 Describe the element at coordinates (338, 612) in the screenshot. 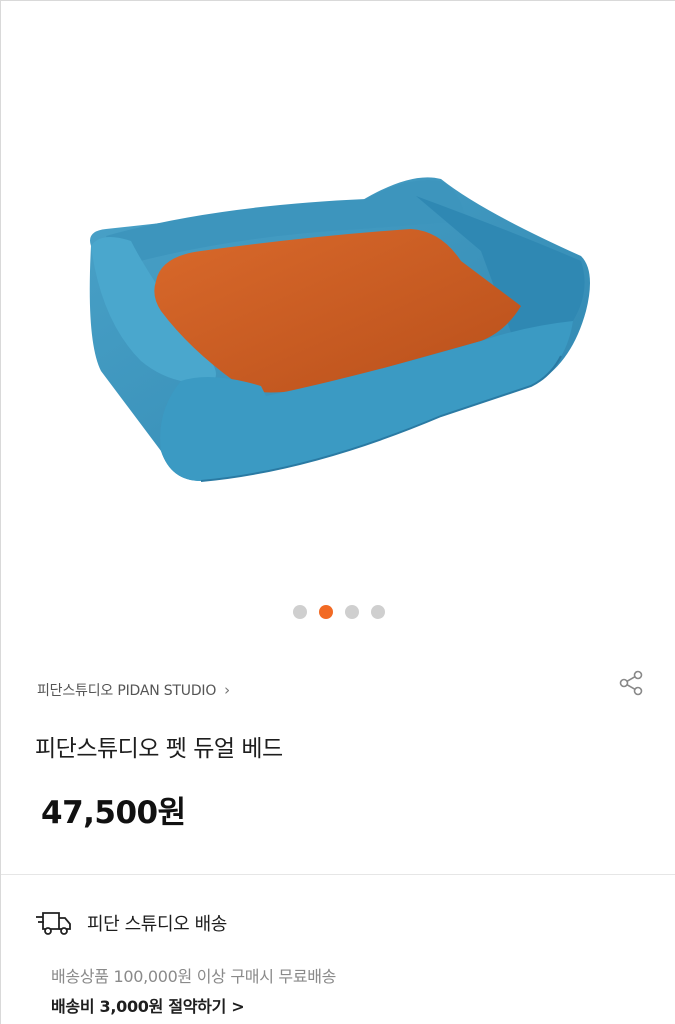

I see `gallery-pagination` at that location.